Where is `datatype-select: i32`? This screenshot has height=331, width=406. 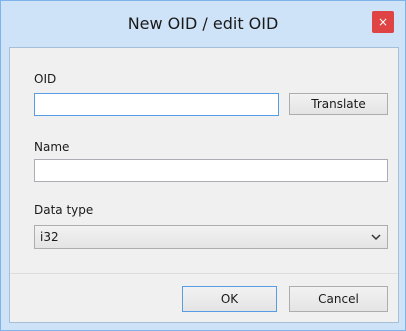 datatype-select: i32 is located at coordinates (211, 237).